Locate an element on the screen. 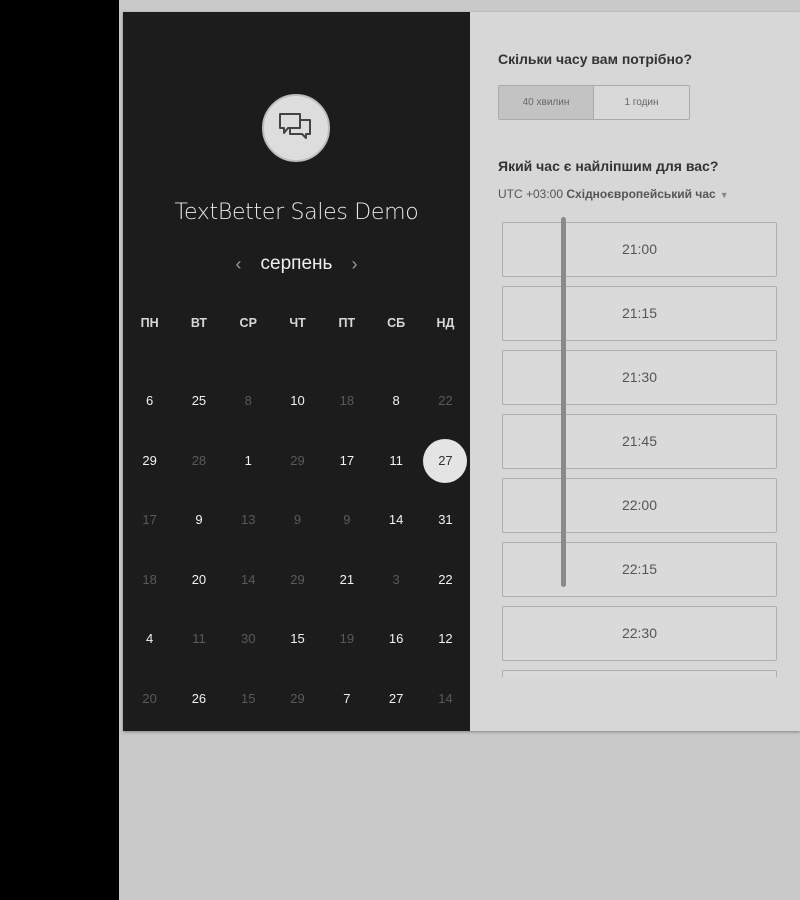 Image resolution: width=800 pixels, height=900 pixels. calendar-day: 7 is located at coordinates (346, 699).